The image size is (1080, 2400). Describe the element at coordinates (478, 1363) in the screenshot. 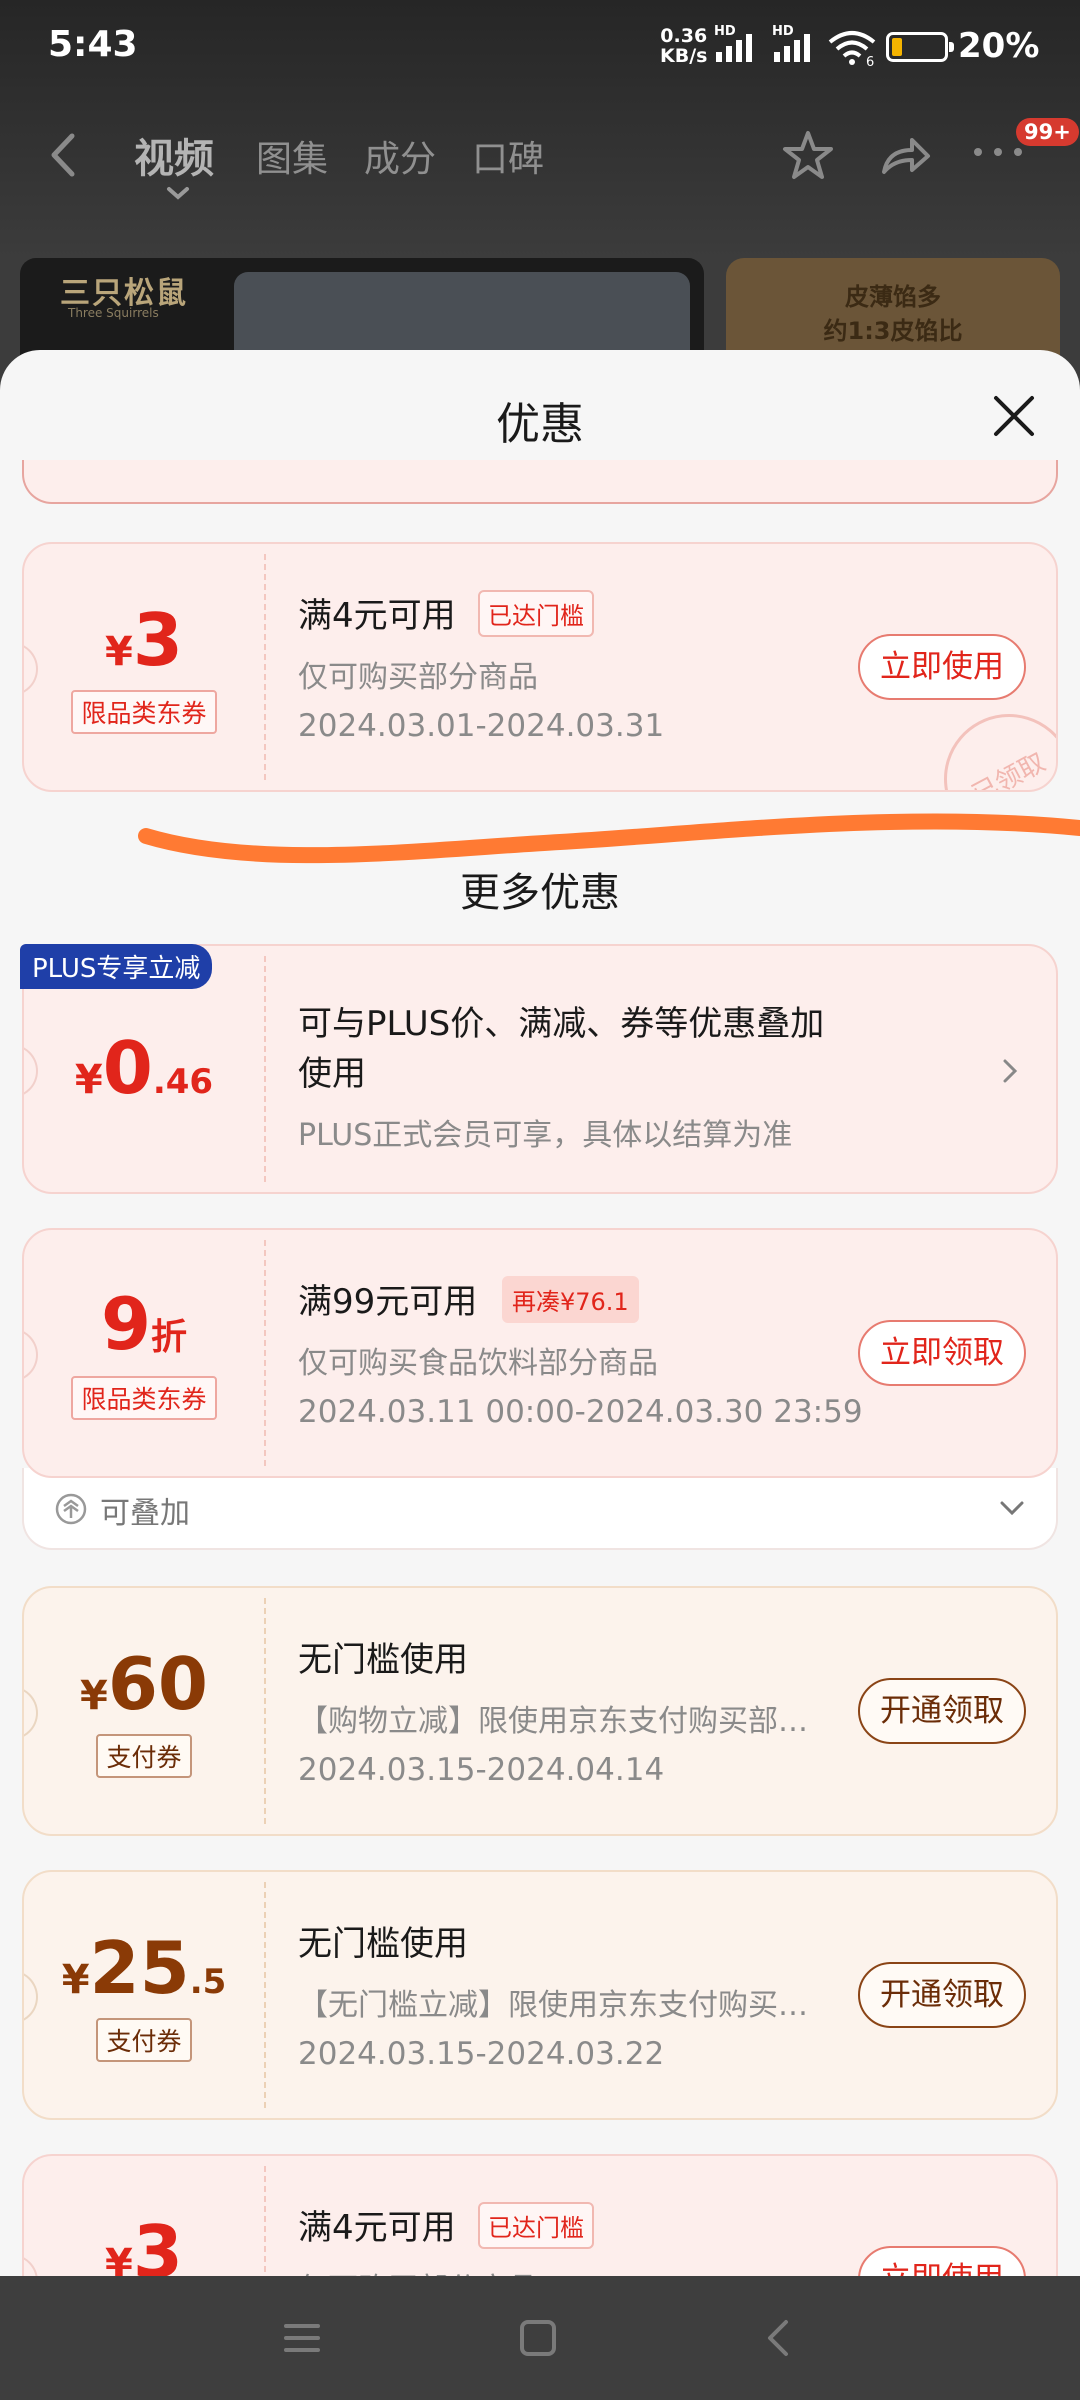

I see `coupon-desc: 仅可购买食品饮料部分商品` at that location.